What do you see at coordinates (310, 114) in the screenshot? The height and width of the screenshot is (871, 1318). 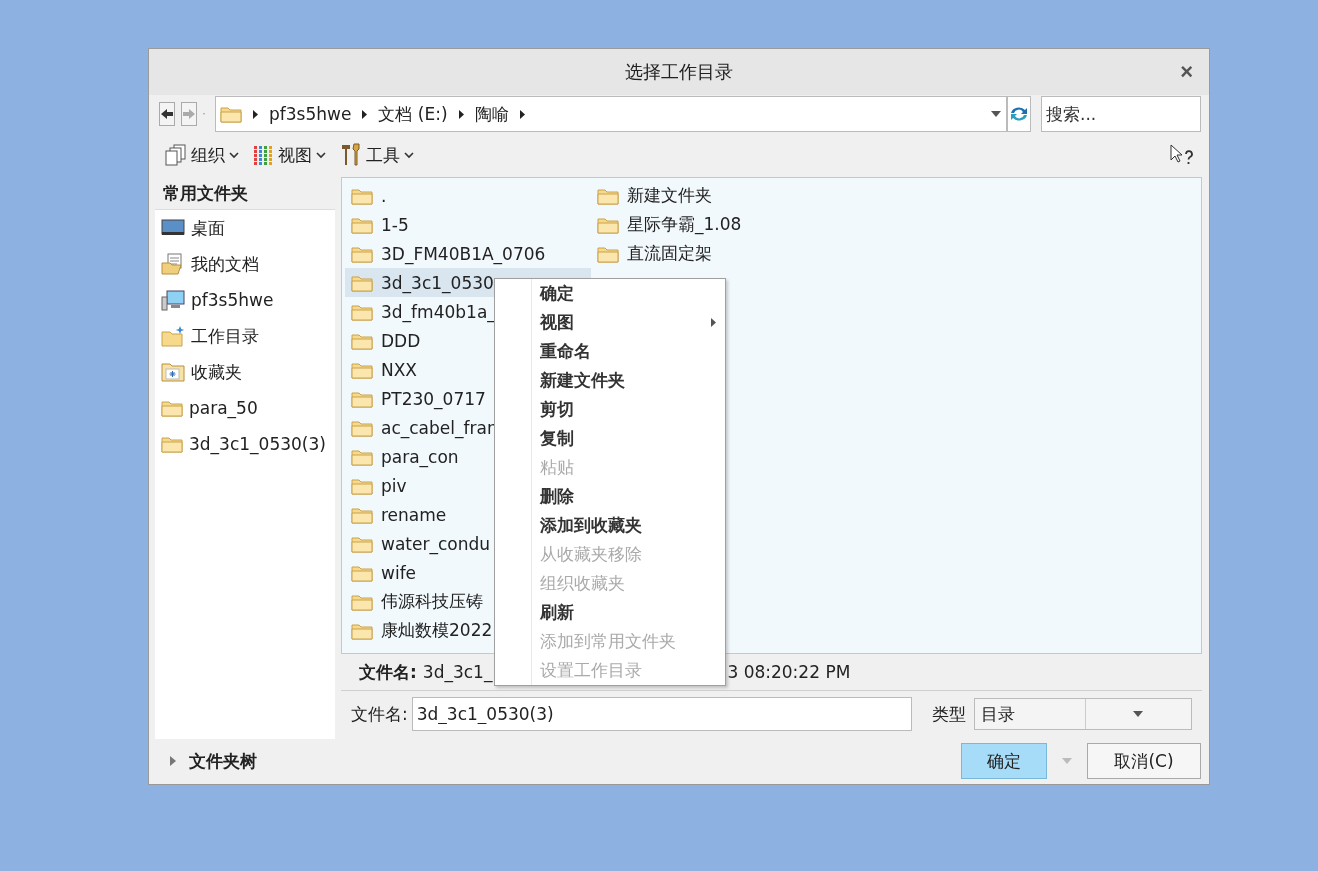 I see `breadcrumb: pf3s5hwe` at bounding box center [310, 114].